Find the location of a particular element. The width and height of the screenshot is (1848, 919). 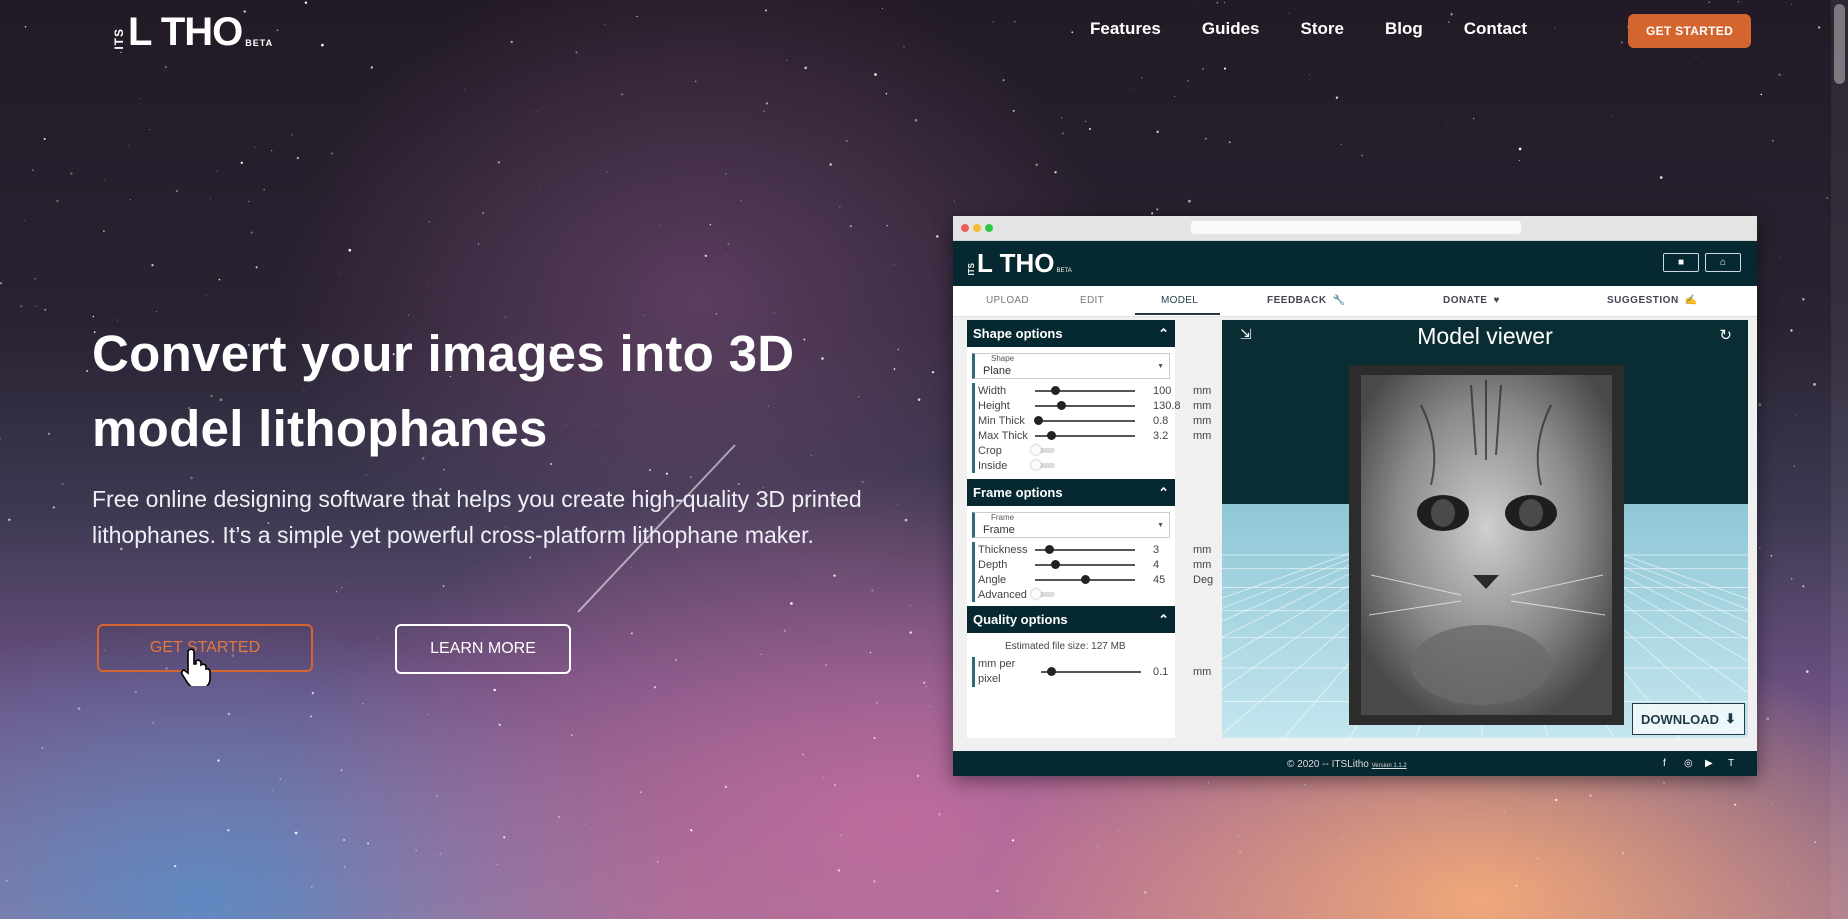

shape-slider-row: Width 100 mm is located at coordinates (1091, 390).